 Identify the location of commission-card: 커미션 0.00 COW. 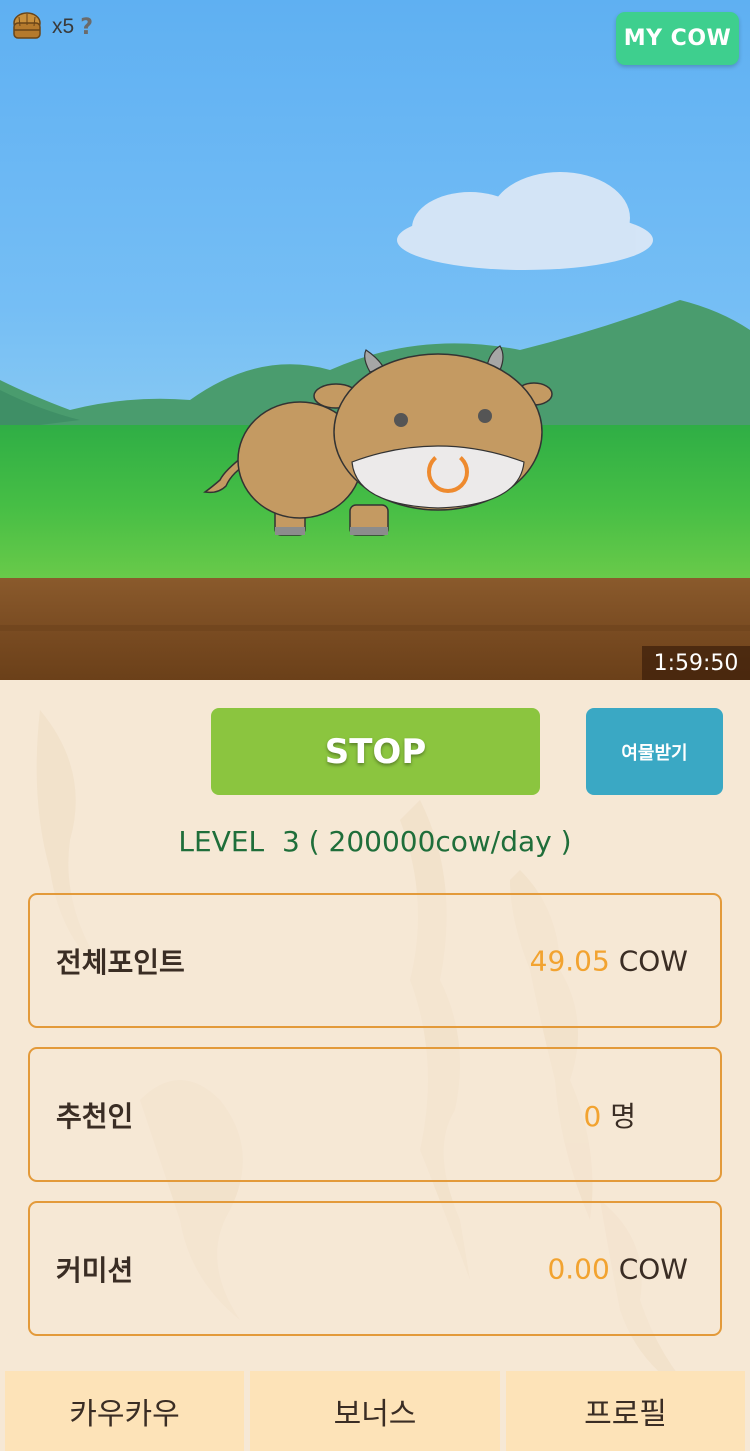
(375, 1268).